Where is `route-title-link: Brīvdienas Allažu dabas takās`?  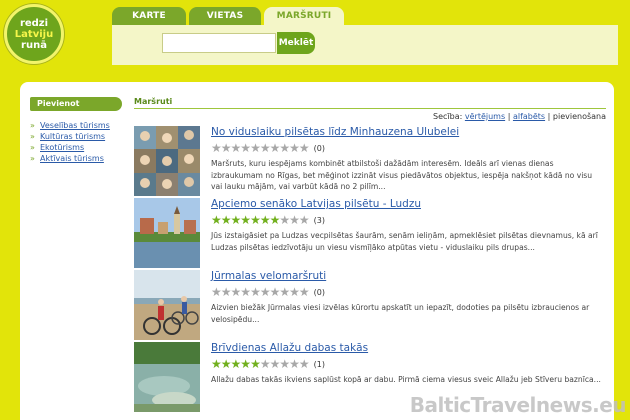
route-title-link: Brīvdienas Allažu dabas takās is located at coordinates (289, 348).